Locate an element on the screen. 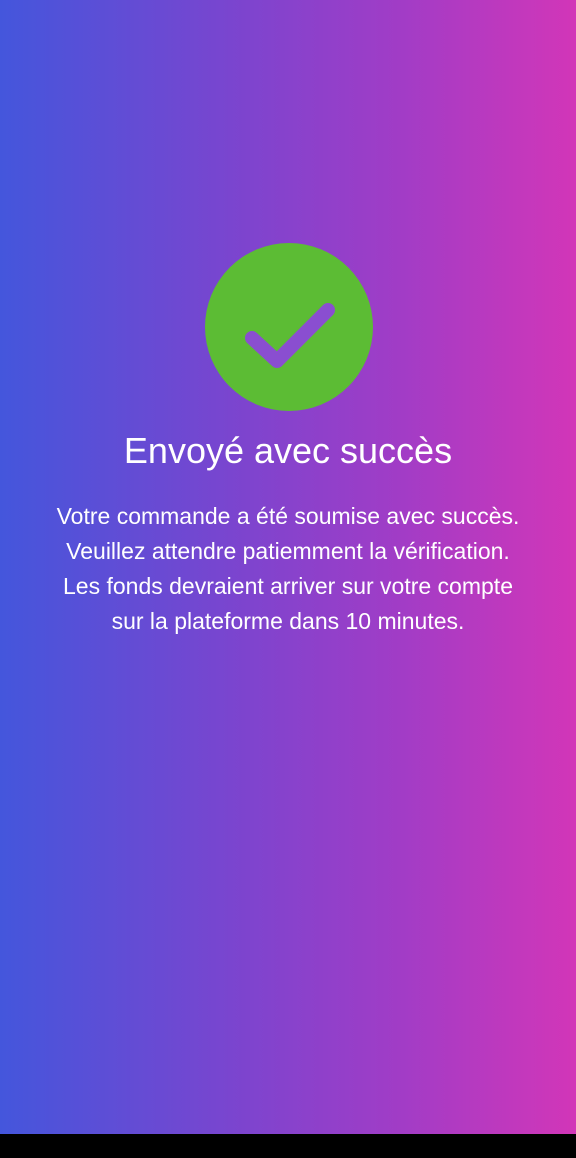 The width and height of the screenshot is (576, 1158). system-navigation-bar is located at coordinates (288, 1146).